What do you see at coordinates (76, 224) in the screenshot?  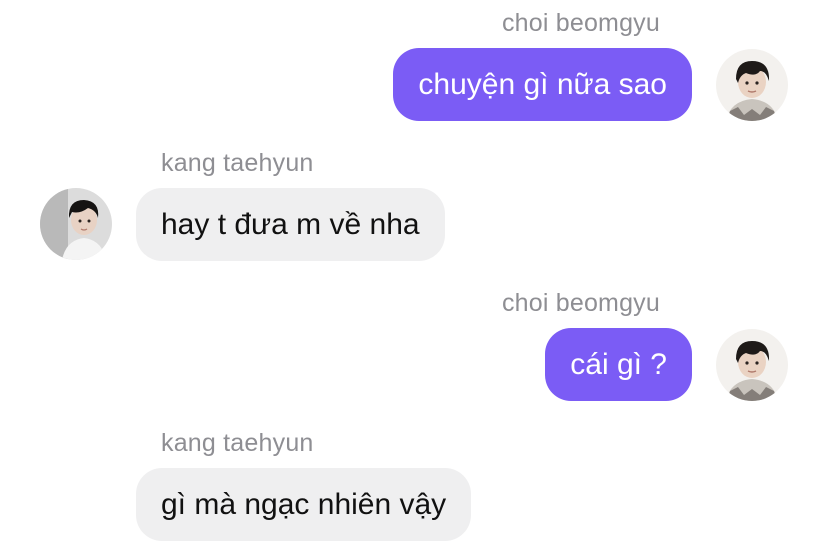 I see `user-avatar-taehyun-icon` at bounding box center [76, 224].